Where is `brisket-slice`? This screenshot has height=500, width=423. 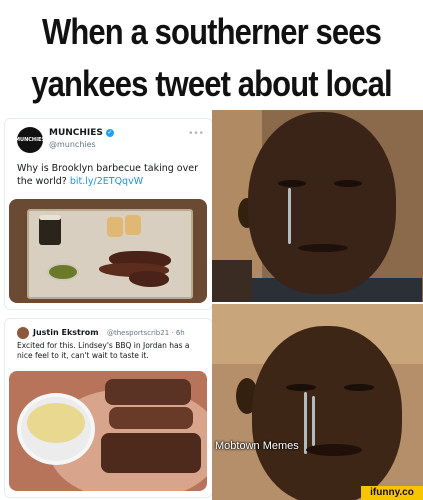
brisket-slice is located at coordinates (149, 279).